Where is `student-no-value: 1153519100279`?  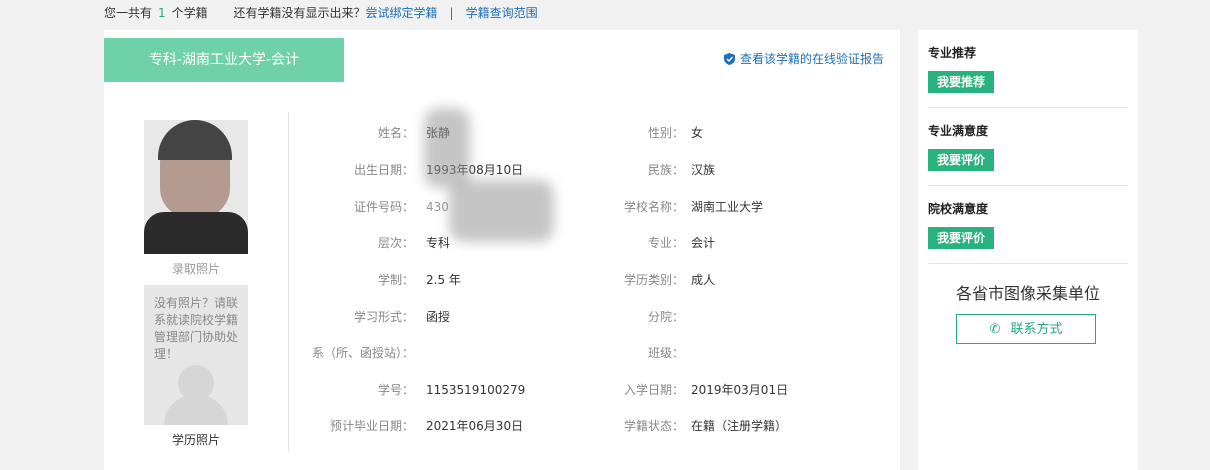 student-no-value: 1153519100279 is located at coordinates (476, 390).